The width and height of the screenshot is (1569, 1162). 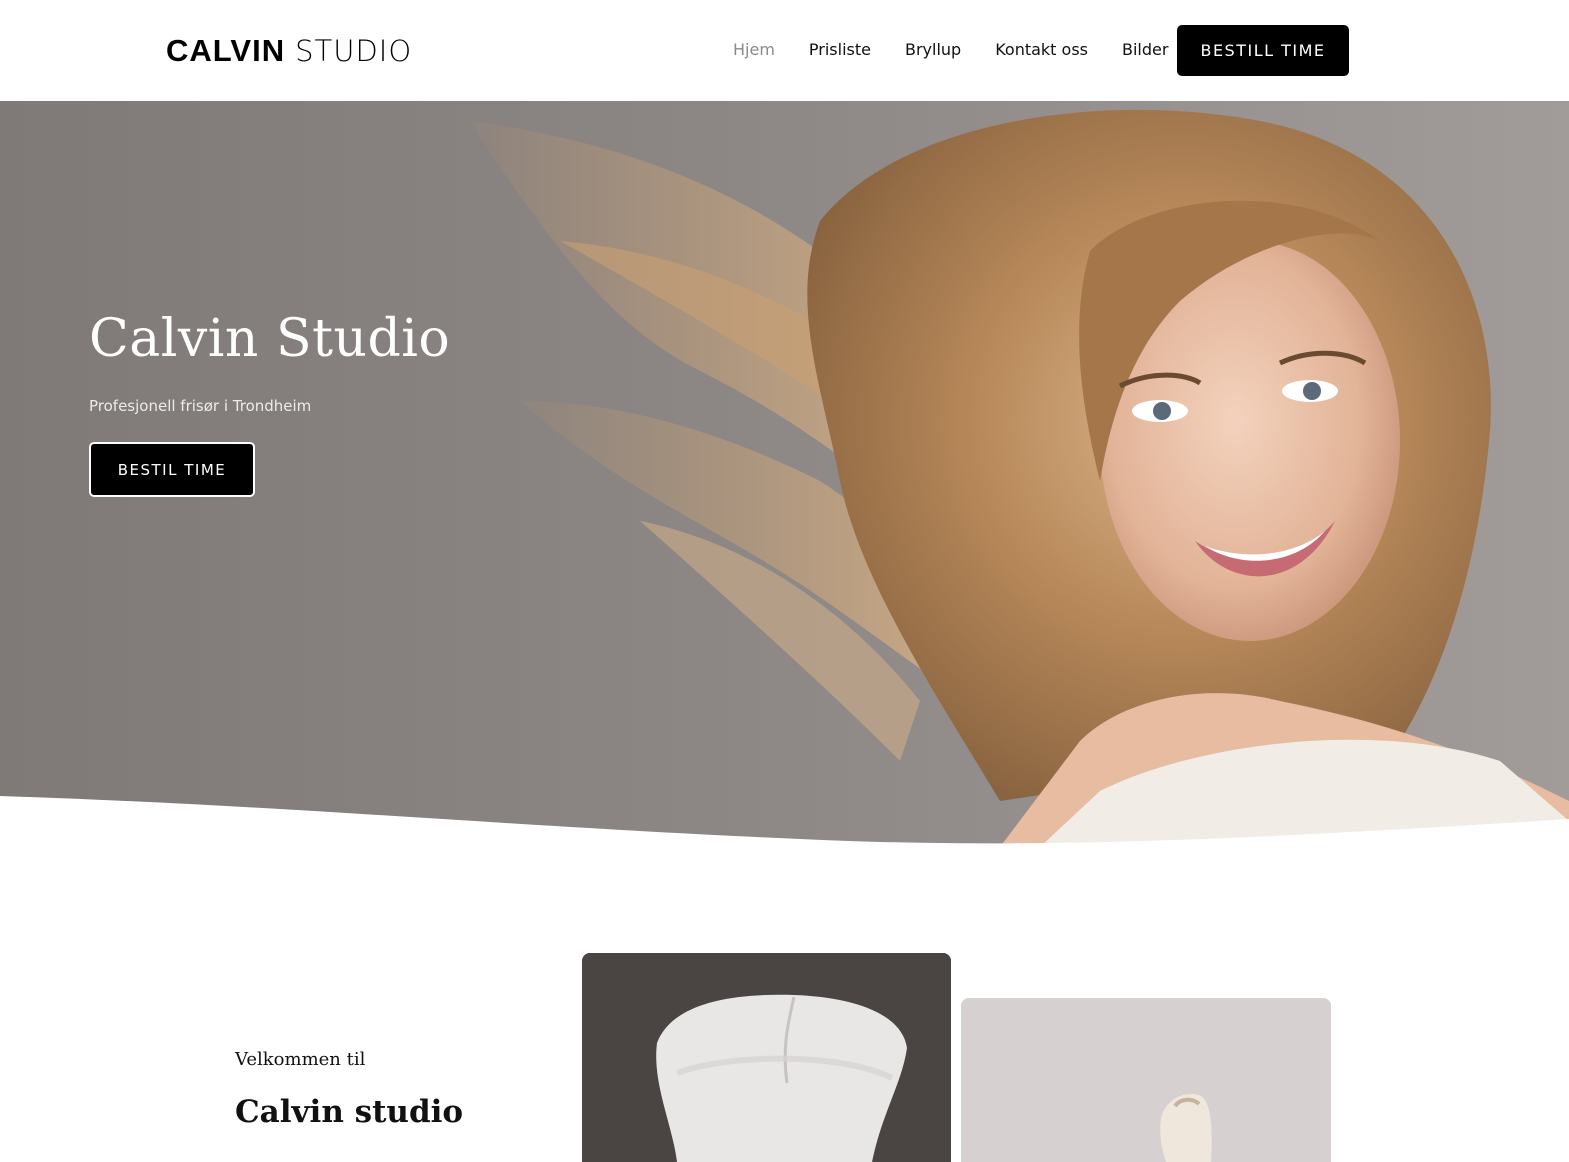 What do you see at coordinates (840, 50) in the screenshot?
I see `nav-item-prisliste: Prisliste` at bounding box center [840, 50].